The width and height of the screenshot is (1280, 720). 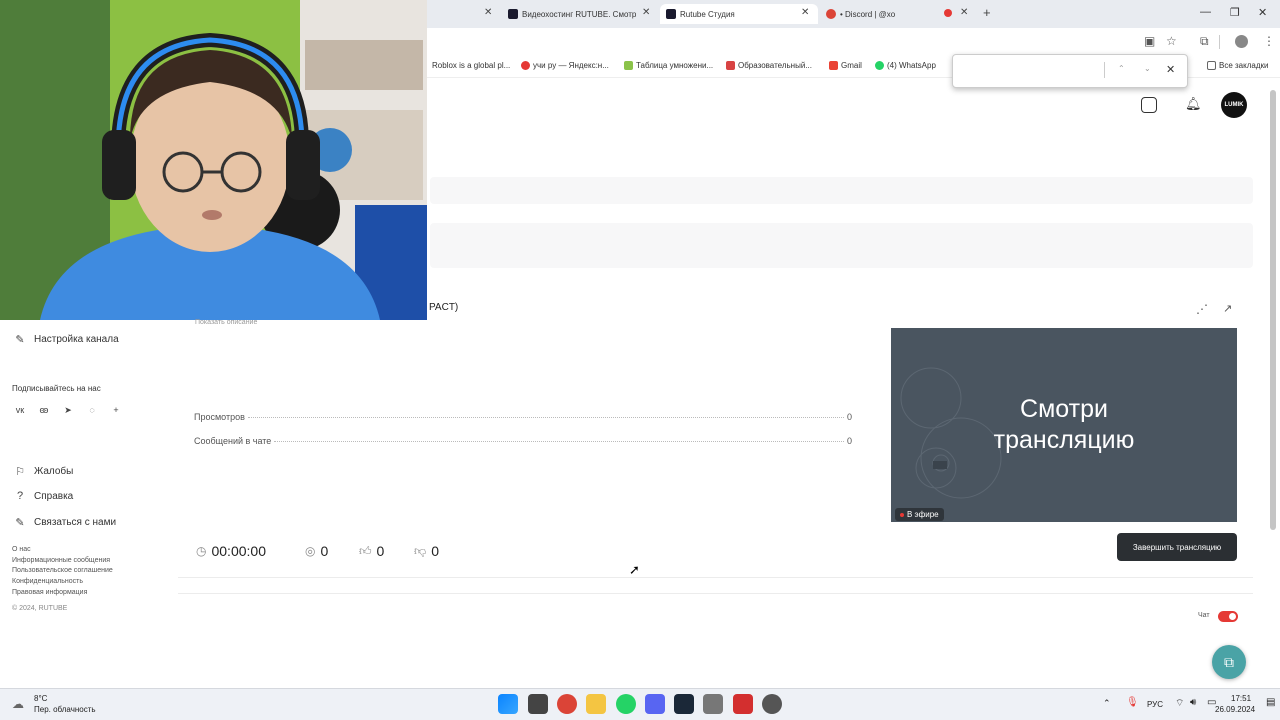 I want to click on webcam-image, so click(x=213, y=160).